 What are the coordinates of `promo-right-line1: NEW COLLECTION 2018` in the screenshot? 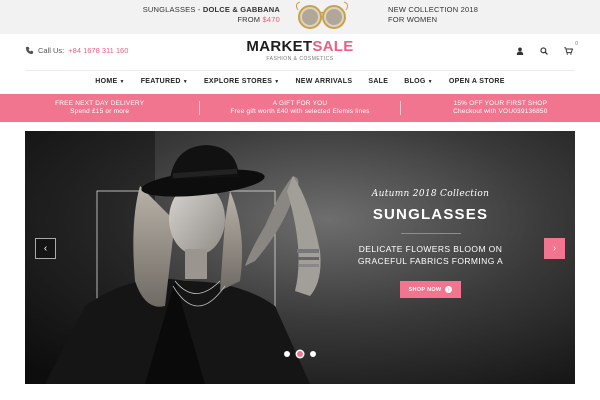 It's located at (433, 9).